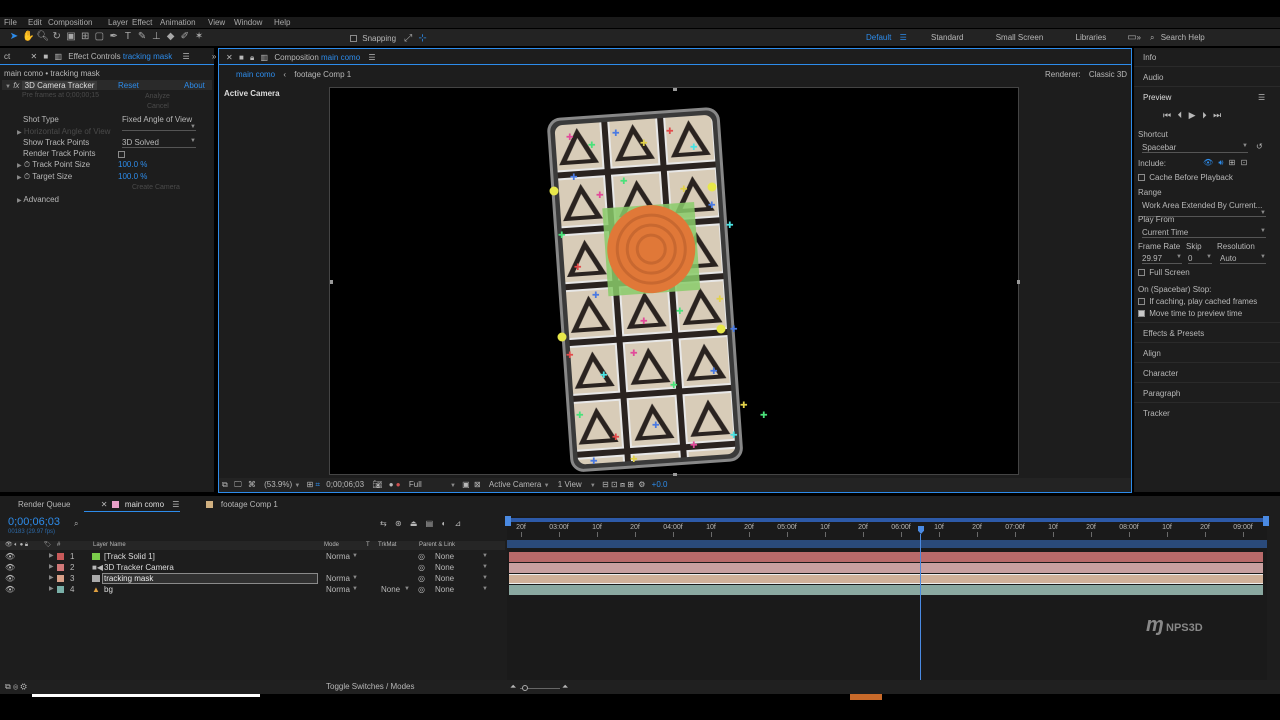  Describe the element at coordinates (1149, 57) in the screenshot. I see `info-panel-header: Info` at that location.